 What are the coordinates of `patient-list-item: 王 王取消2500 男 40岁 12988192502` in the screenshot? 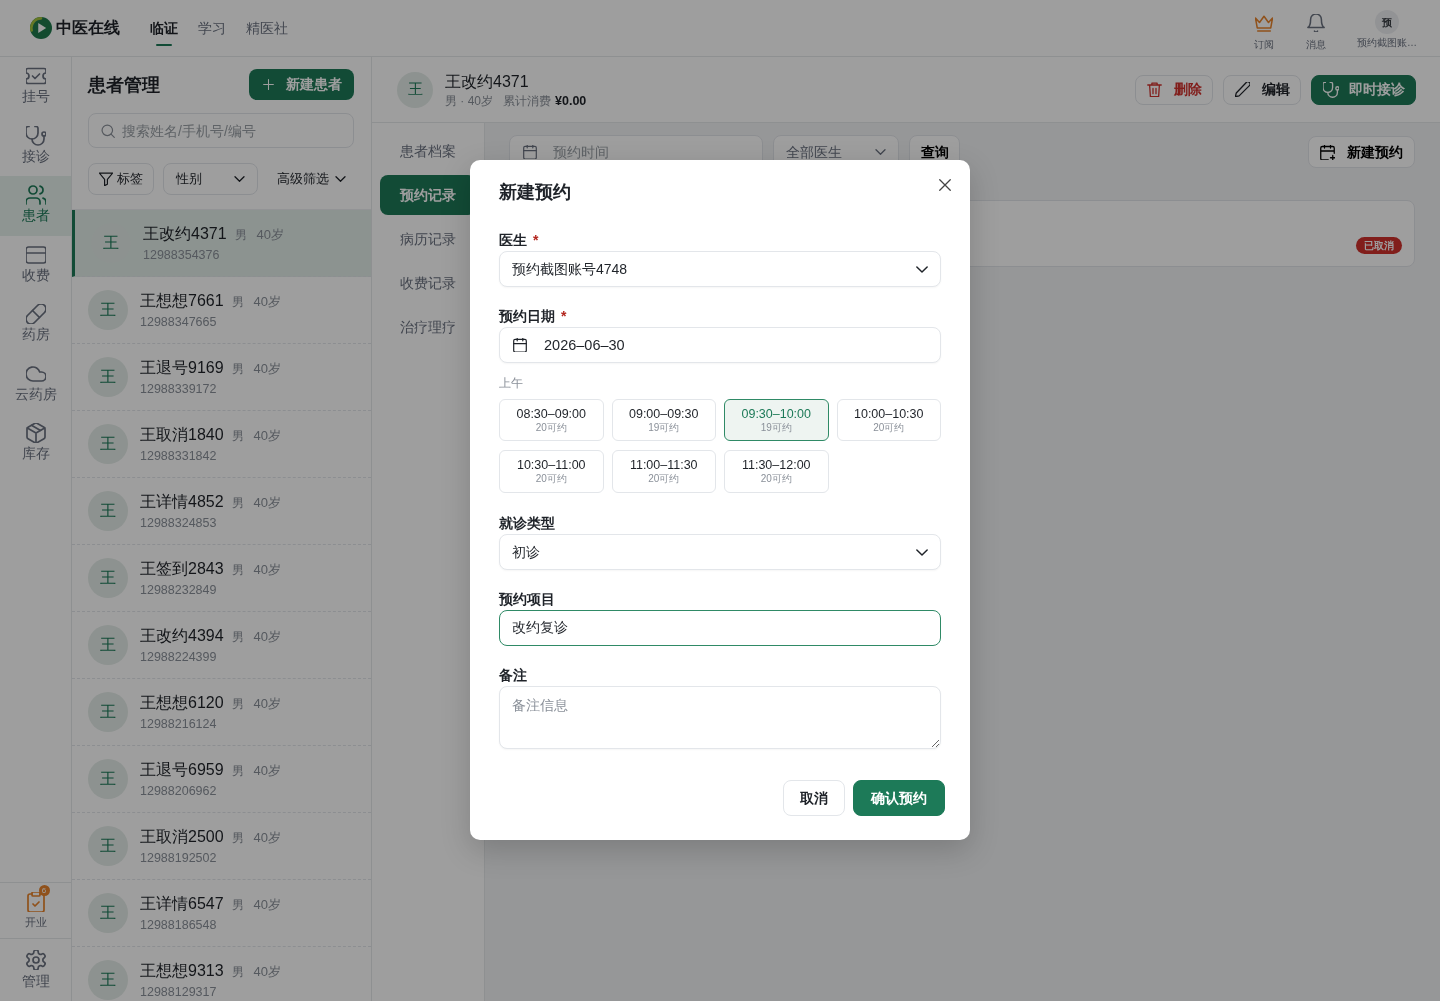 It's located at (221, 846).